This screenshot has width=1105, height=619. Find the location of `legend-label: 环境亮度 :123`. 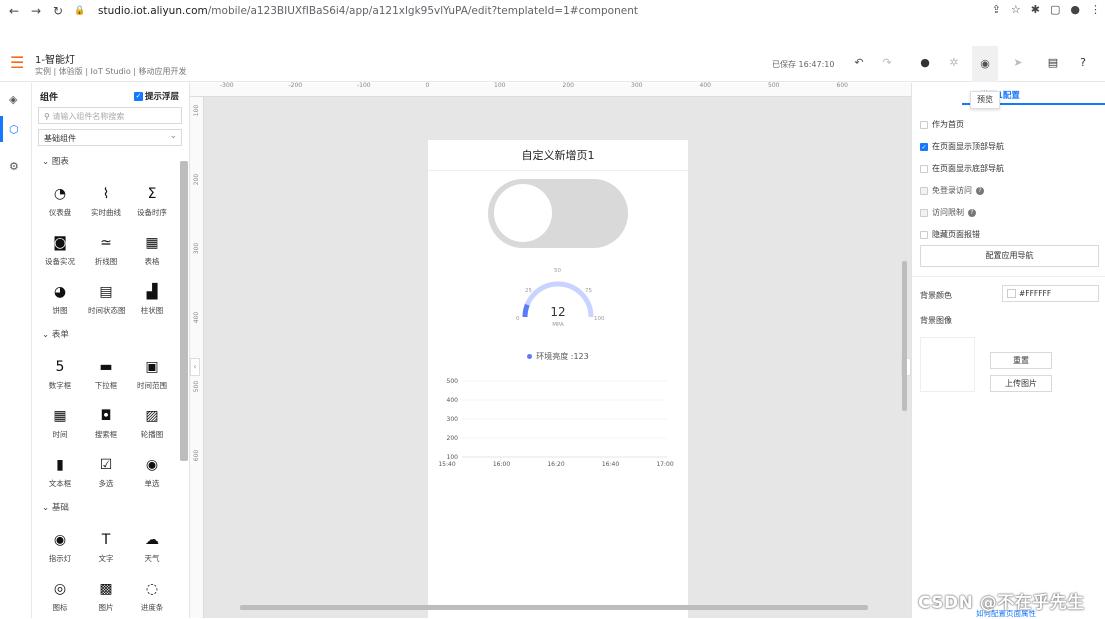

legend-label: 环境亮度 :123 is located at coordinates (562, 356).